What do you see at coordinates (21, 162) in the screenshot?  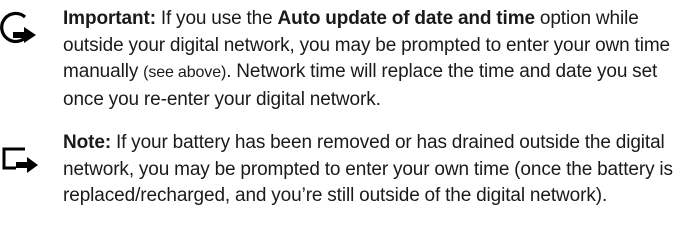 I see `note-arrow-icon` at bounding box center [21, 162].